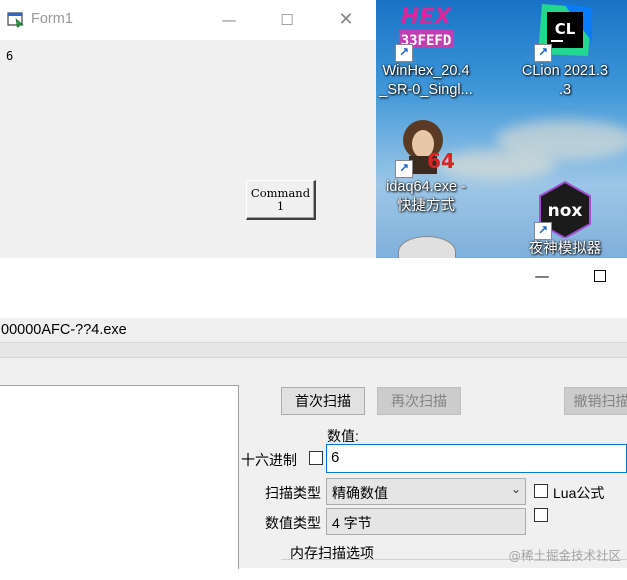  What do you see at coordinates (281, 200) in the screenshot?
I see `command1-button: Command 1` at bounding box center [281, 200].